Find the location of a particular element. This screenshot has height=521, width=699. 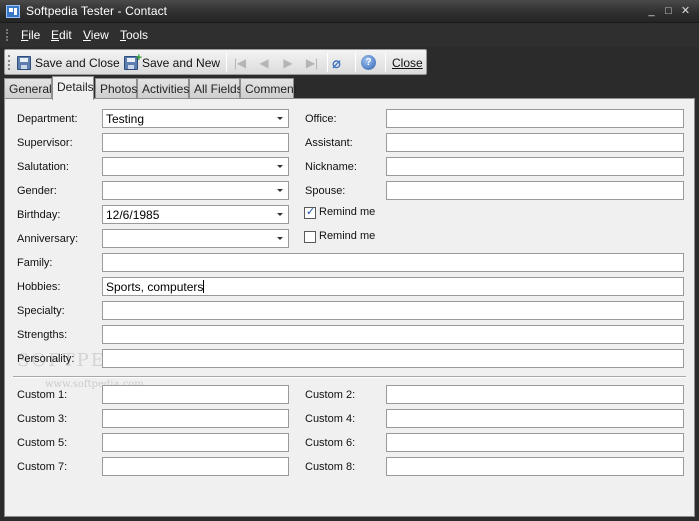

attach-button: ⌀ is located at coordinates (336, 62).